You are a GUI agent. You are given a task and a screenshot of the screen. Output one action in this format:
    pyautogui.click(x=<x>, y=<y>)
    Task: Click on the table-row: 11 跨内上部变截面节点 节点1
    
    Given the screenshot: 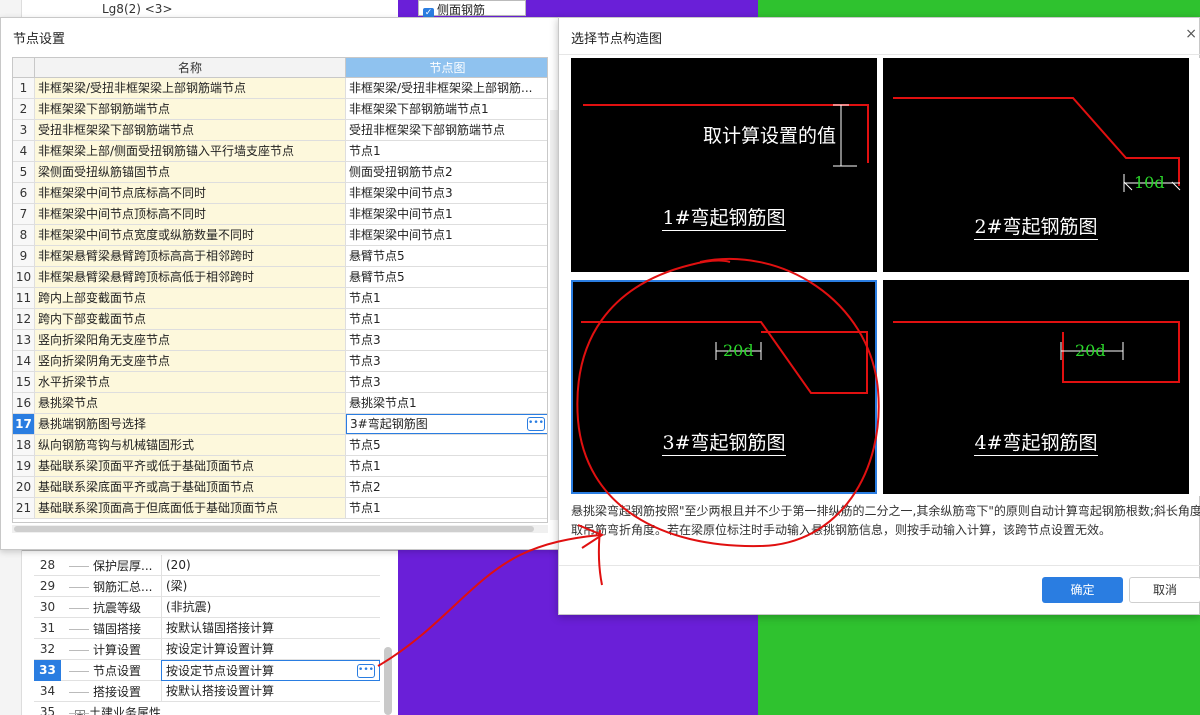 What is the action you would take?
    pyautogui.click(x=280, y=298)
    